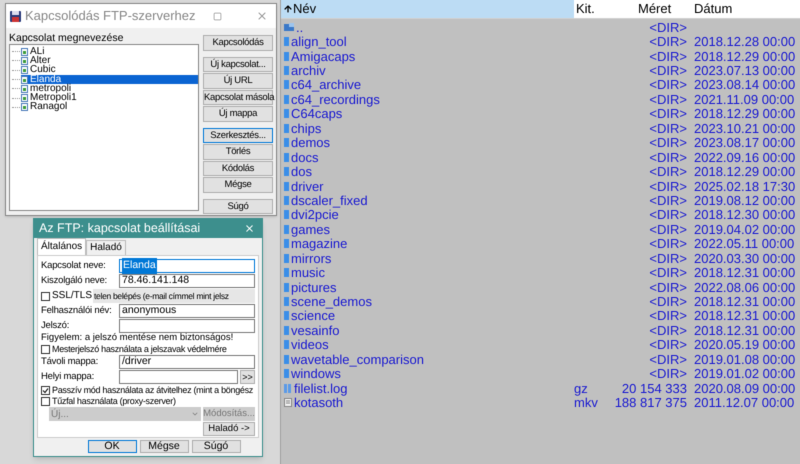  Describe the element at coordinates (745, 388) in the screenshot. I see `file-date: 2020.08.09 00:00` at that location.